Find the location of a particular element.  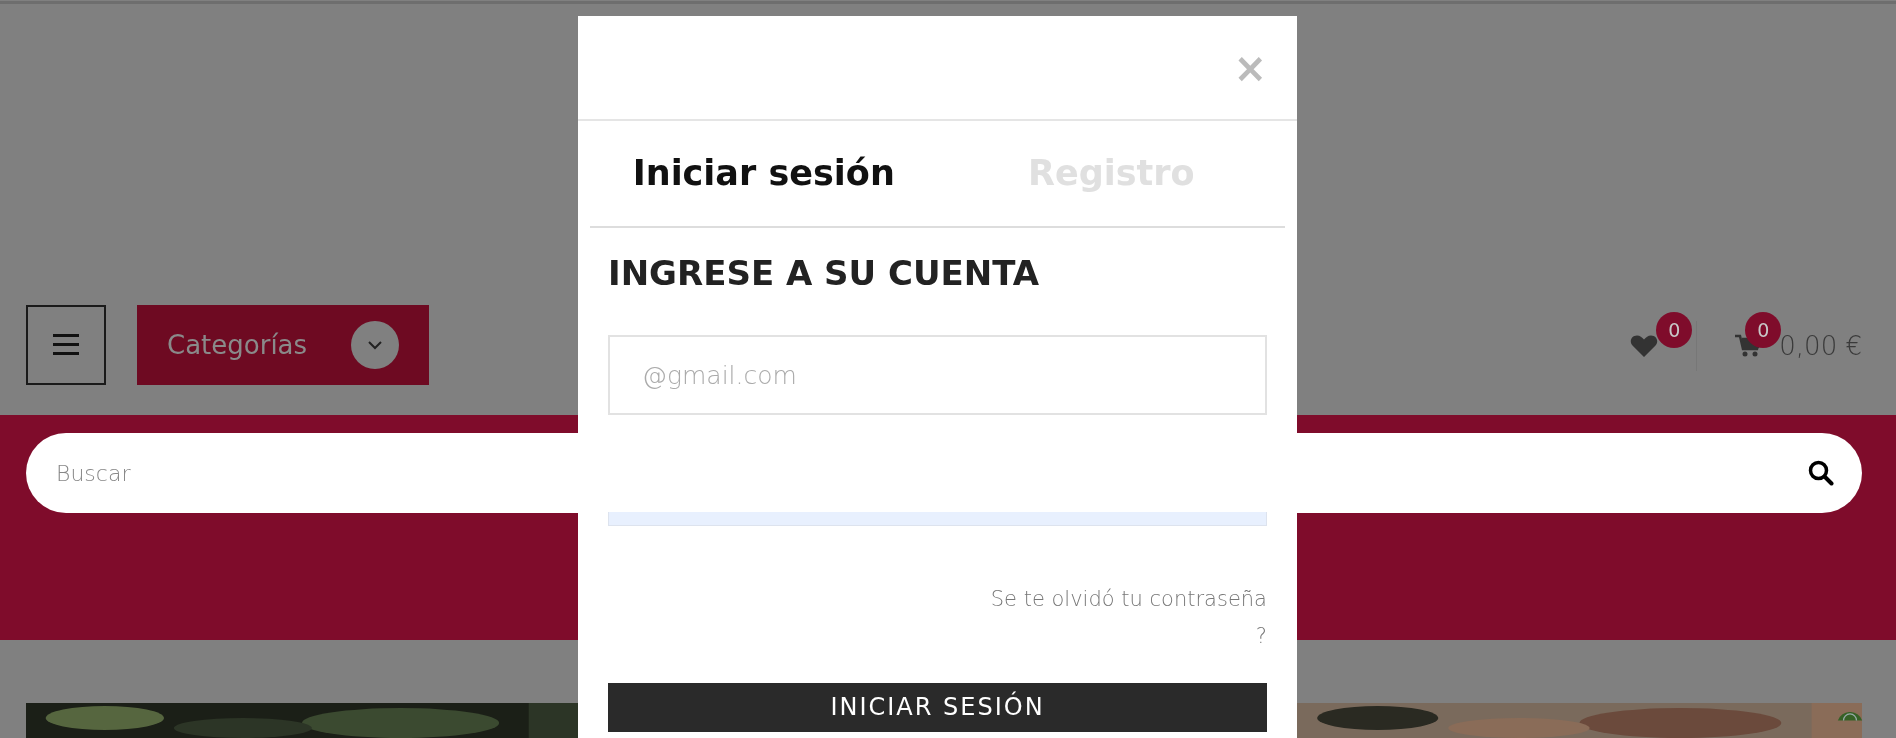

menu-icon is located at coordinates (66, 345).